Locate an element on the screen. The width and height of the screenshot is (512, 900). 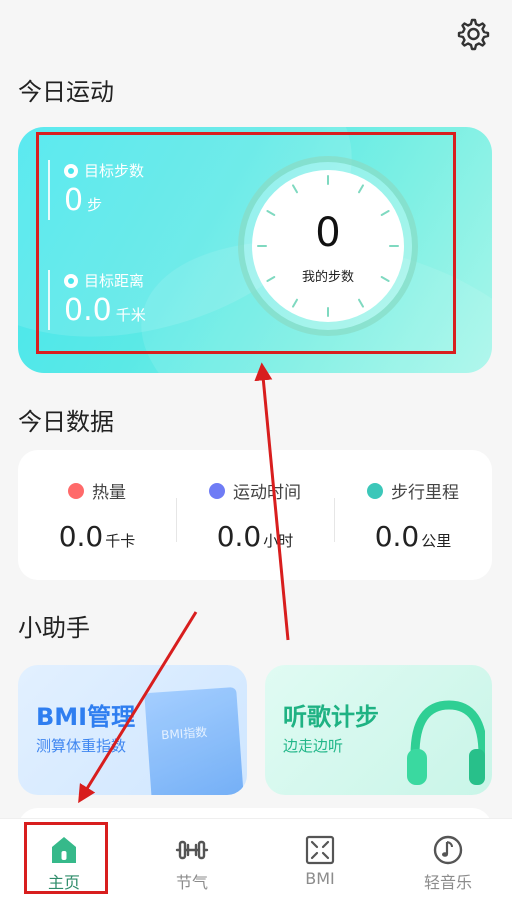
today-data-card: 热量 0.0 千卡 运动时间 0.0 小时 步行里程 0.0 公里 is located at coordinates (255, 515).